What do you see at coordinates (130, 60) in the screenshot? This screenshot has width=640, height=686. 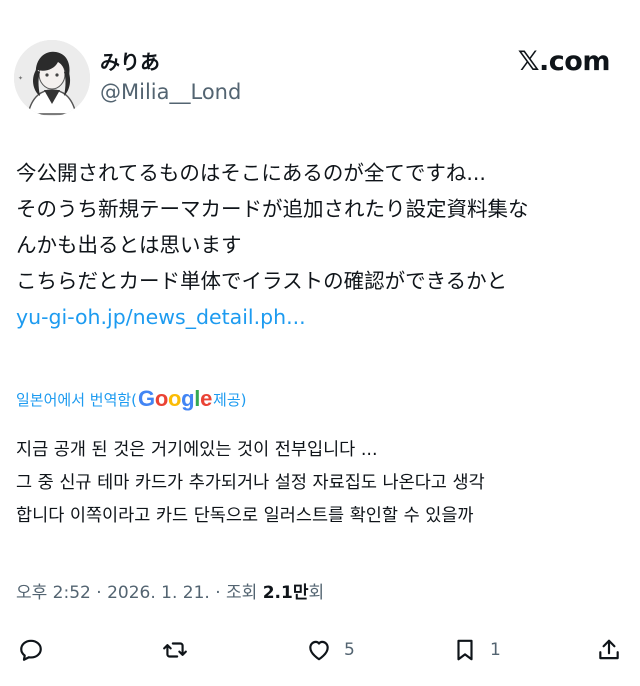 I see `author-name: みりあ` at bounding box center [130, 60].